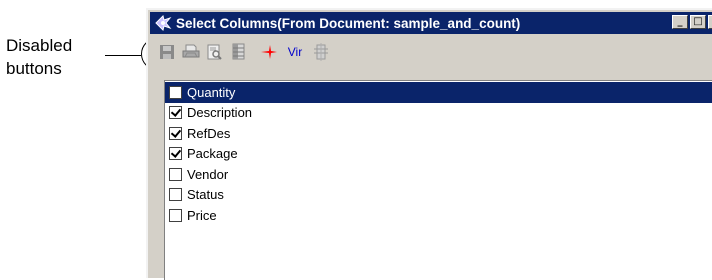 Image resolution: width=712 pixels, height=280 pixels. I want to click on save-button, so click(167, 52).